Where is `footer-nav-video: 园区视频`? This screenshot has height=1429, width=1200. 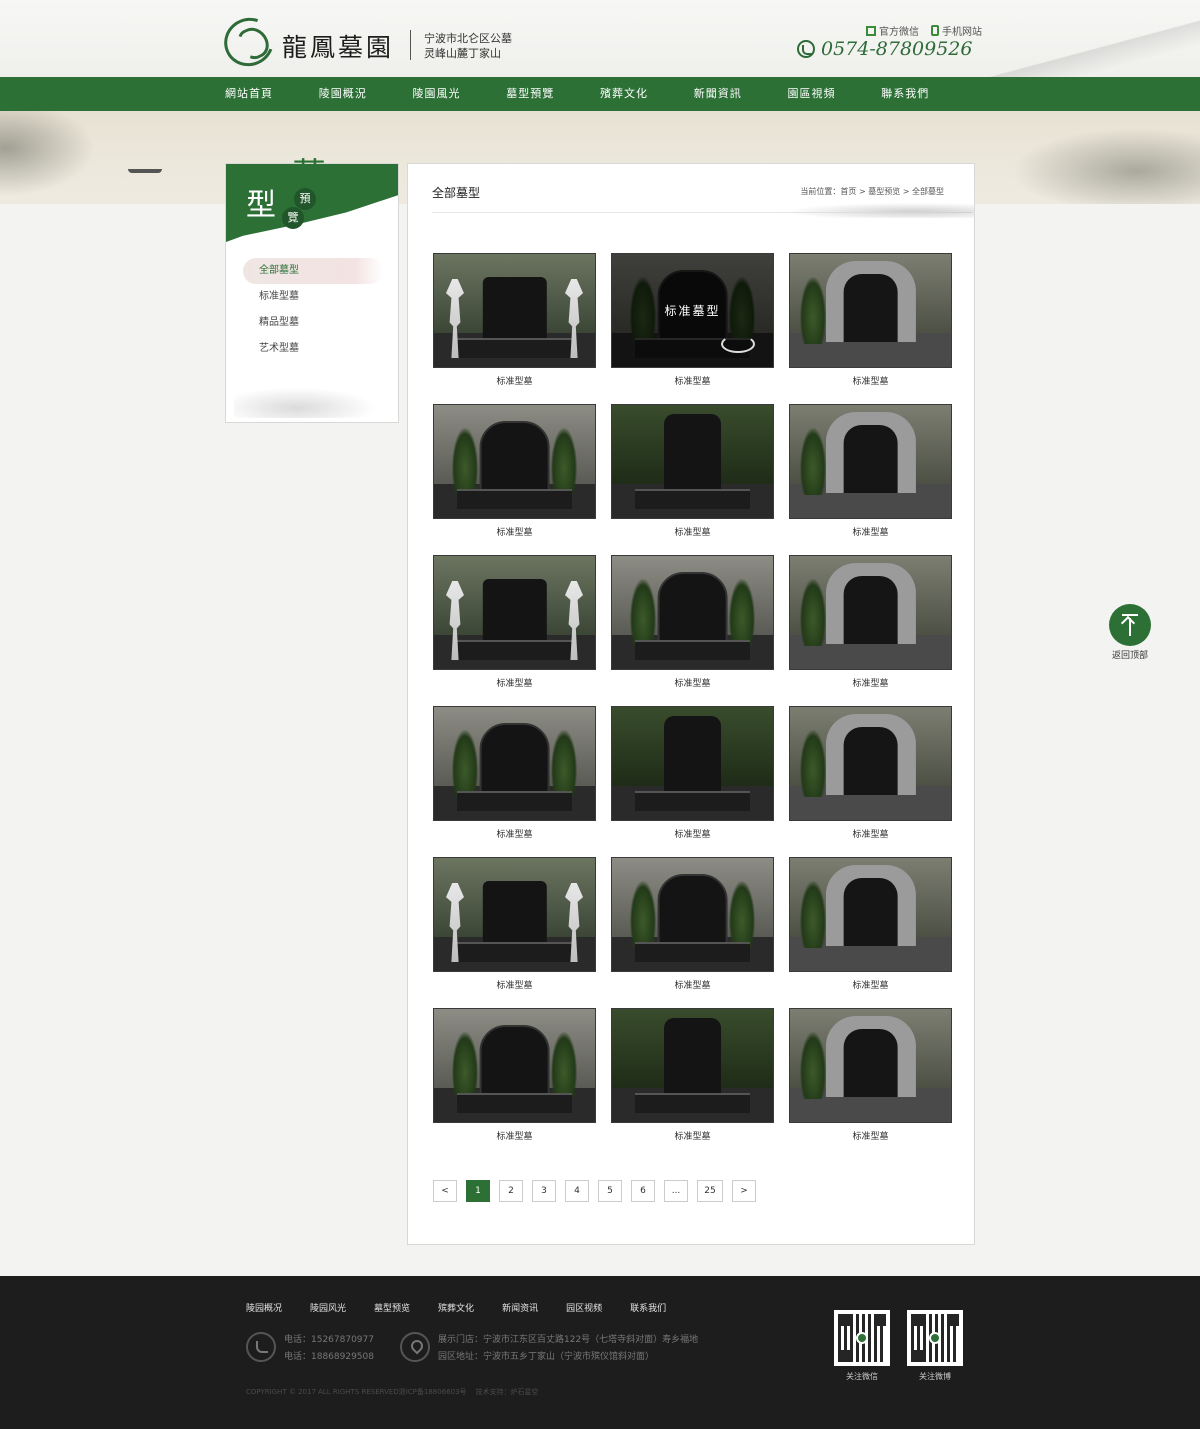 footer-nav-video: 园区视频 is located at coordinates (584, 1307).